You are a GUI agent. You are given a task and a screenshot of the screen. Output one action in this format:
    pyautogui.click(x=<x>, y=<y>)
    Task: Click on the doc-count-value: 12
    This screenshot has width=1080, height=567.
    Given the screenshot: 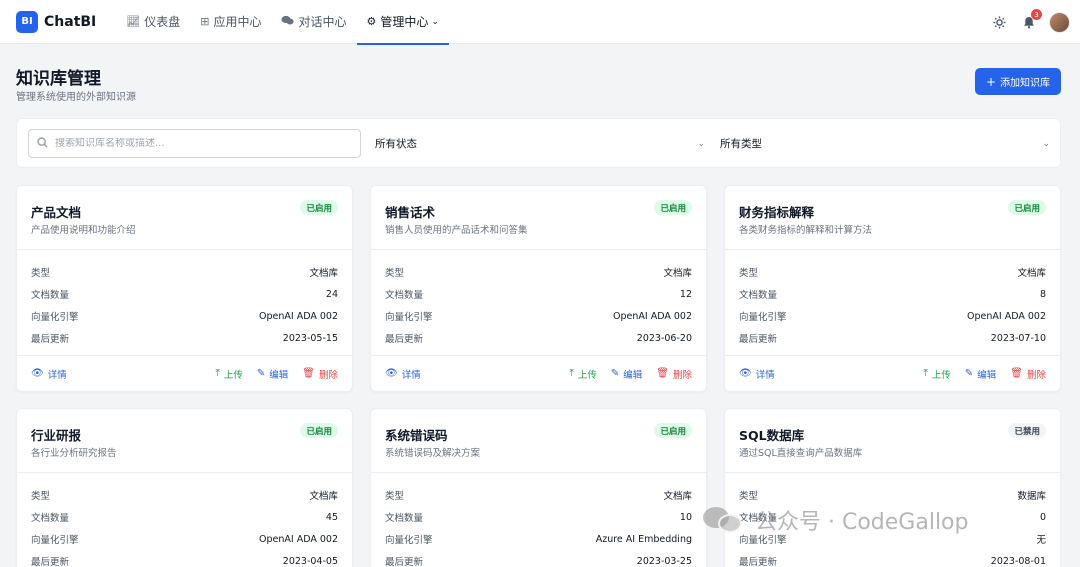 What is the action you would take?
    pyautogui.click(x=685, y=294)
    